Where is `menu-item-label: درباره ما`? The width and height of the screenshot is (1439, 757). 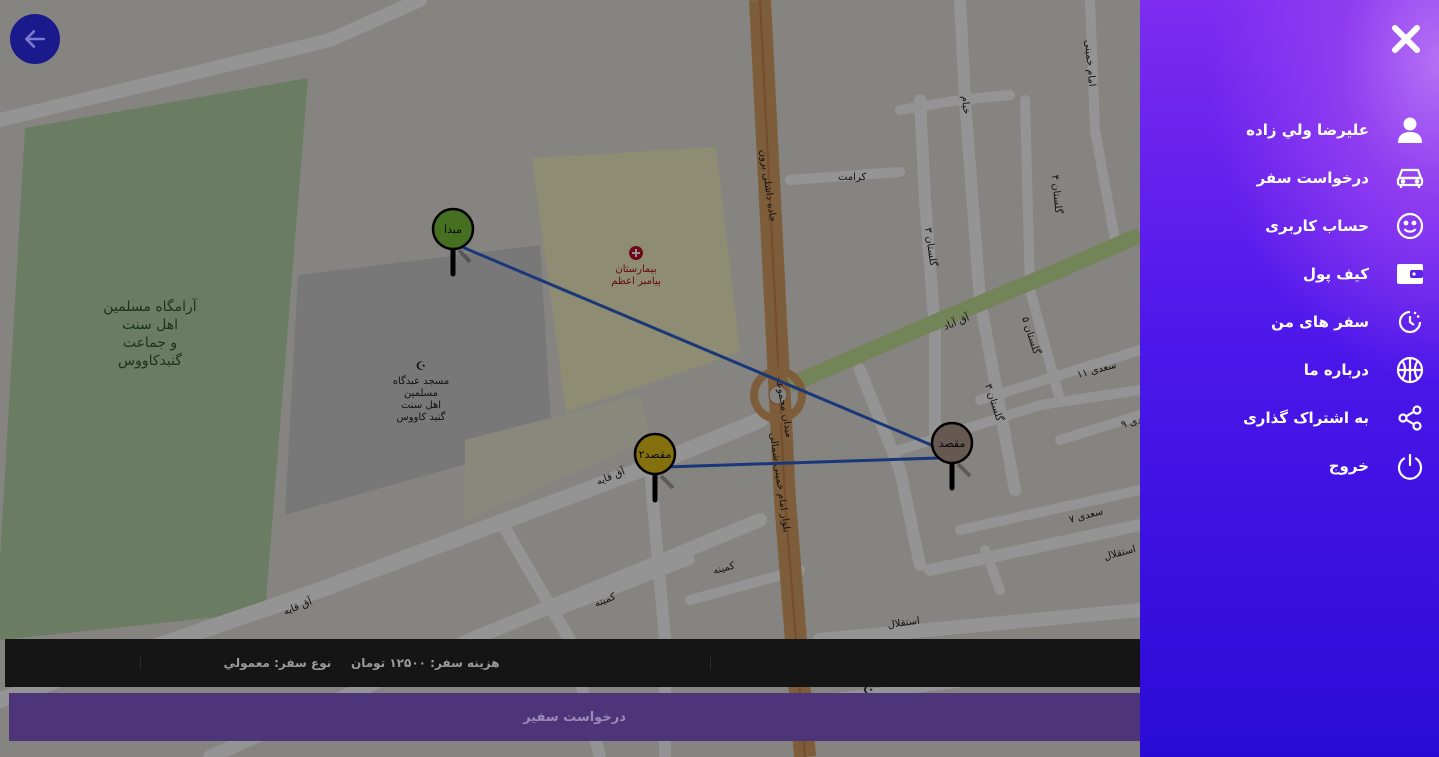 menu-item-label: درباره ما is located at coordinates (1336, 370).